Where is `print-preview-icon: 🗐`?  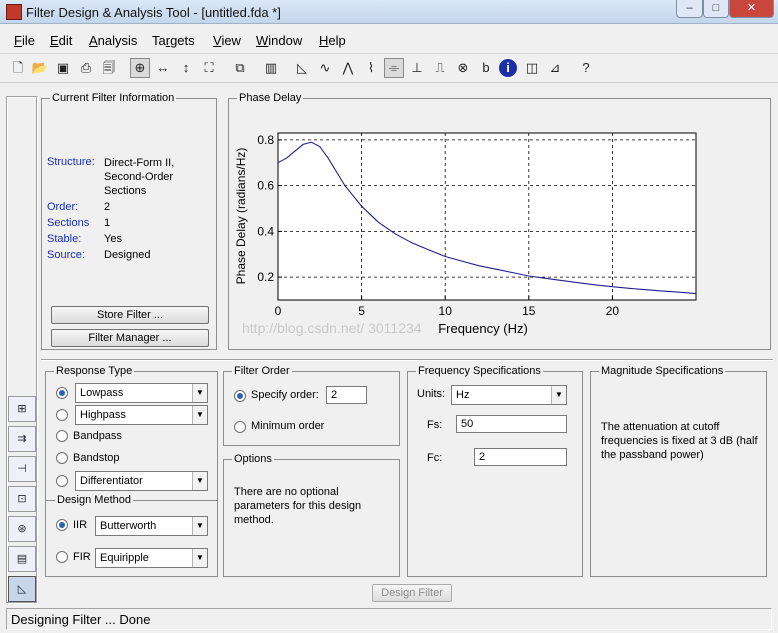
print-preview-icon: 🗐 is located at coordinates (109, 68).